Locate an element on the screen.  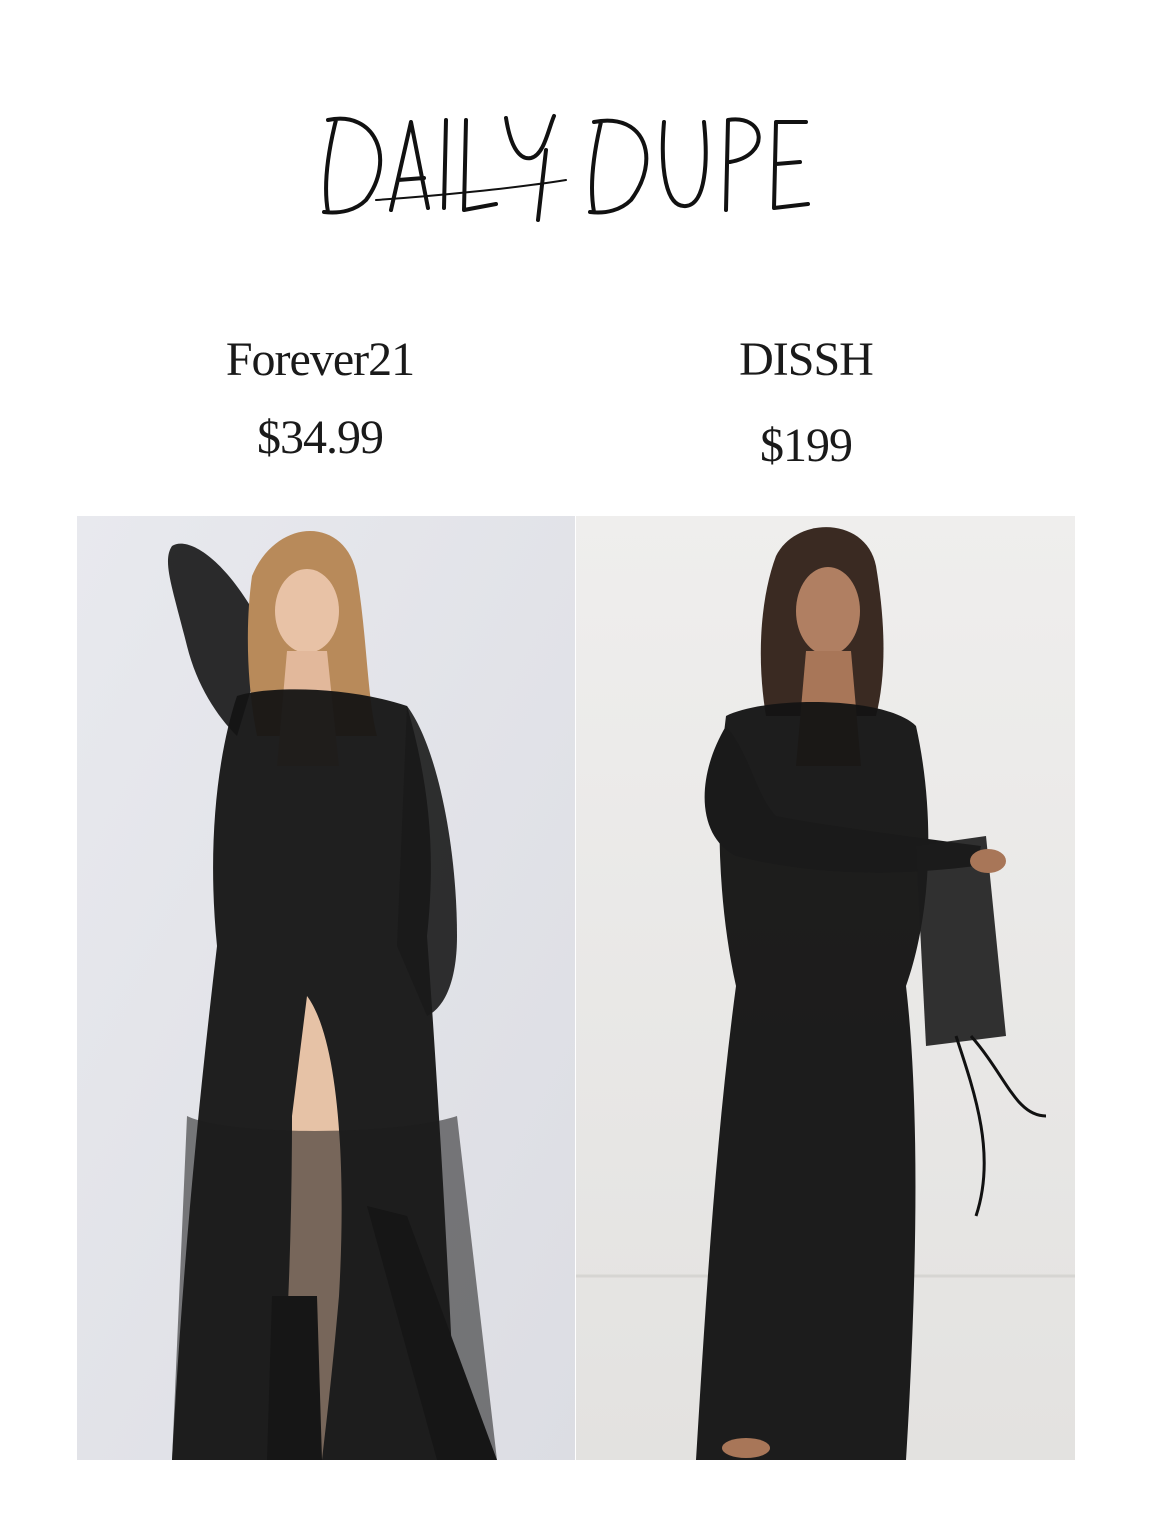
brand-name: Forever21 is located at coordinates (320, 359).